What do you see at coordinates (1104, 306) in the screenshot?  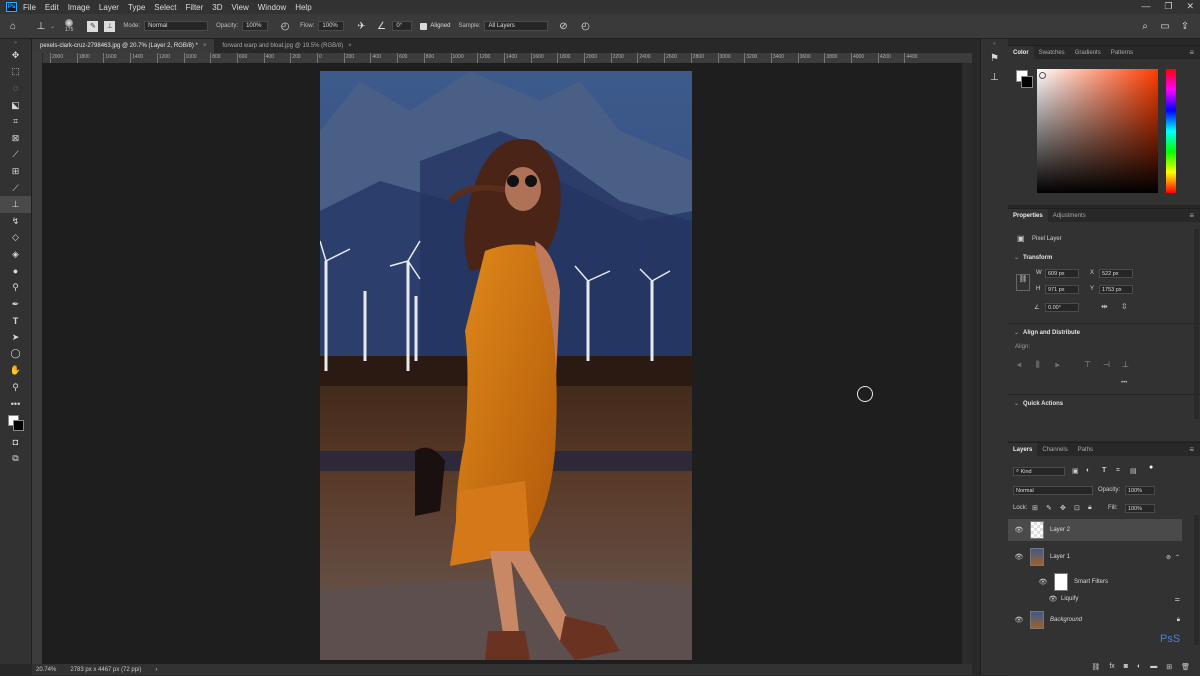 I see `flip-horizontal-icon: ⇹` at bounding box center [1104, 306].